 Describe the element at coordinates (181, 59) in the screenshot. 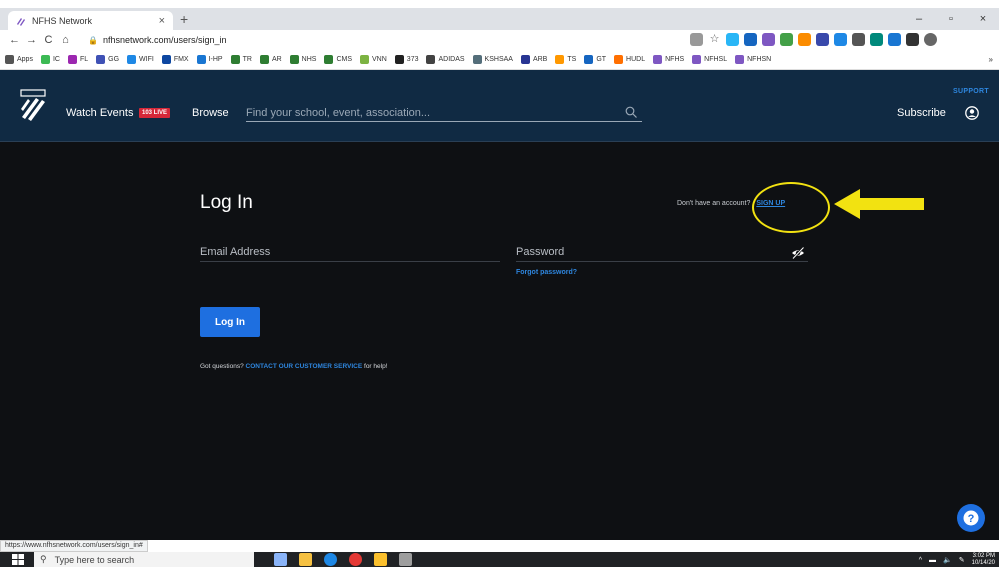

I see `bookmark-label: FMX` at that location.